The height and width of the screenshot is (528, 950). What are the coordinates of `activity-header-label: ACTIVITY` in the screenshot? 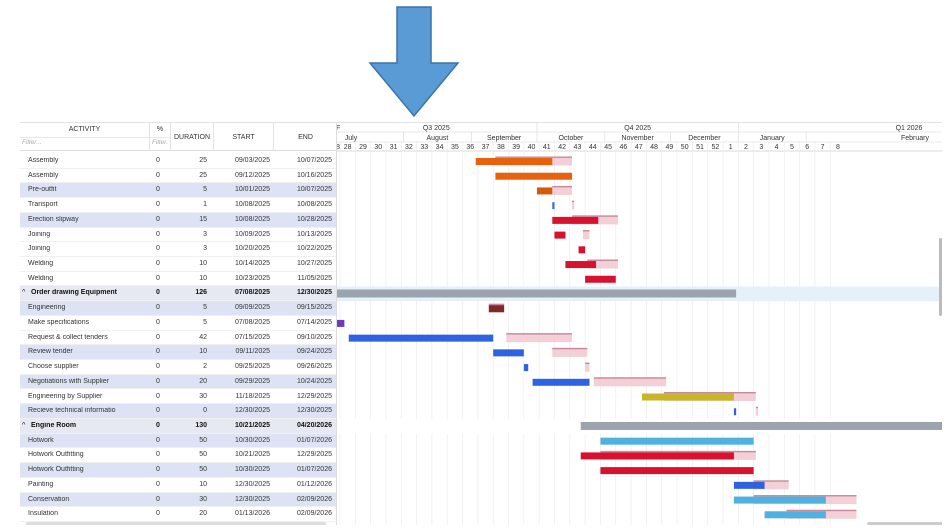 It's located at (84, 129).